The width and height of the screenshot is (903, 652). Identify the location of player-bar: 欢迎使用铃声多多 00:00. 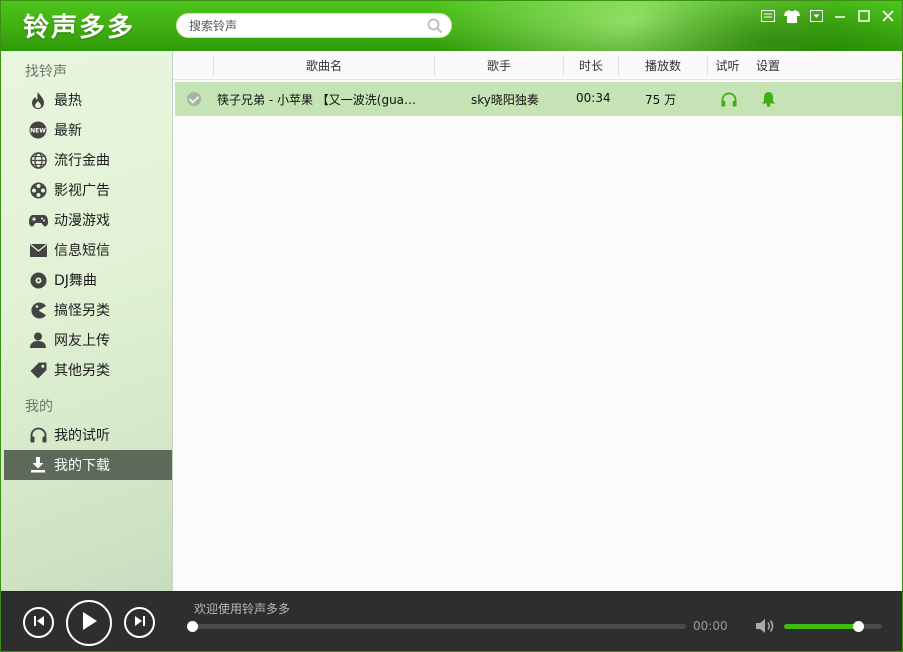
(451, 621).